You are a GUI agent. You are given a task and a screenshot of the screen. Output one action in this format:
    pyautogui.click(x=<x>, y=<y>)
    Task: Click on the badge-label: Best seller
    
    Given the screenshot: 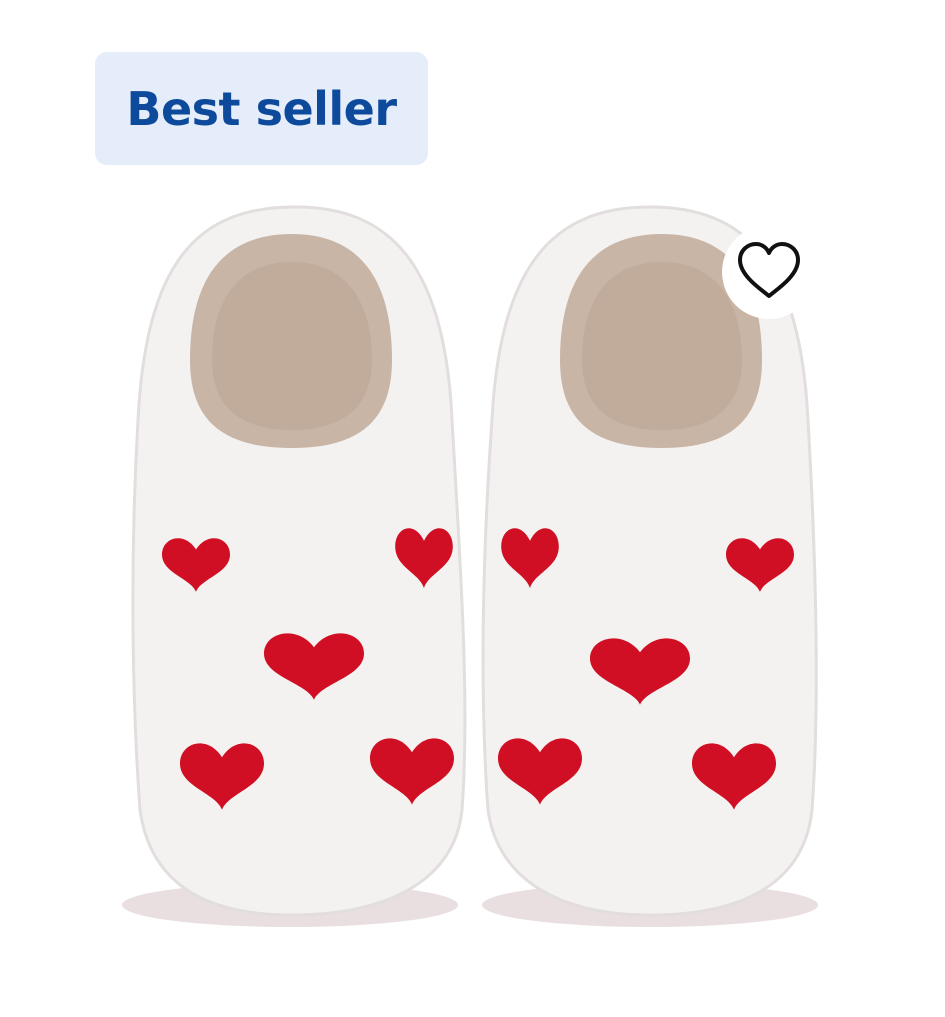 What is the action you would take?
    pyautogui.click(x=261, y=108)
    